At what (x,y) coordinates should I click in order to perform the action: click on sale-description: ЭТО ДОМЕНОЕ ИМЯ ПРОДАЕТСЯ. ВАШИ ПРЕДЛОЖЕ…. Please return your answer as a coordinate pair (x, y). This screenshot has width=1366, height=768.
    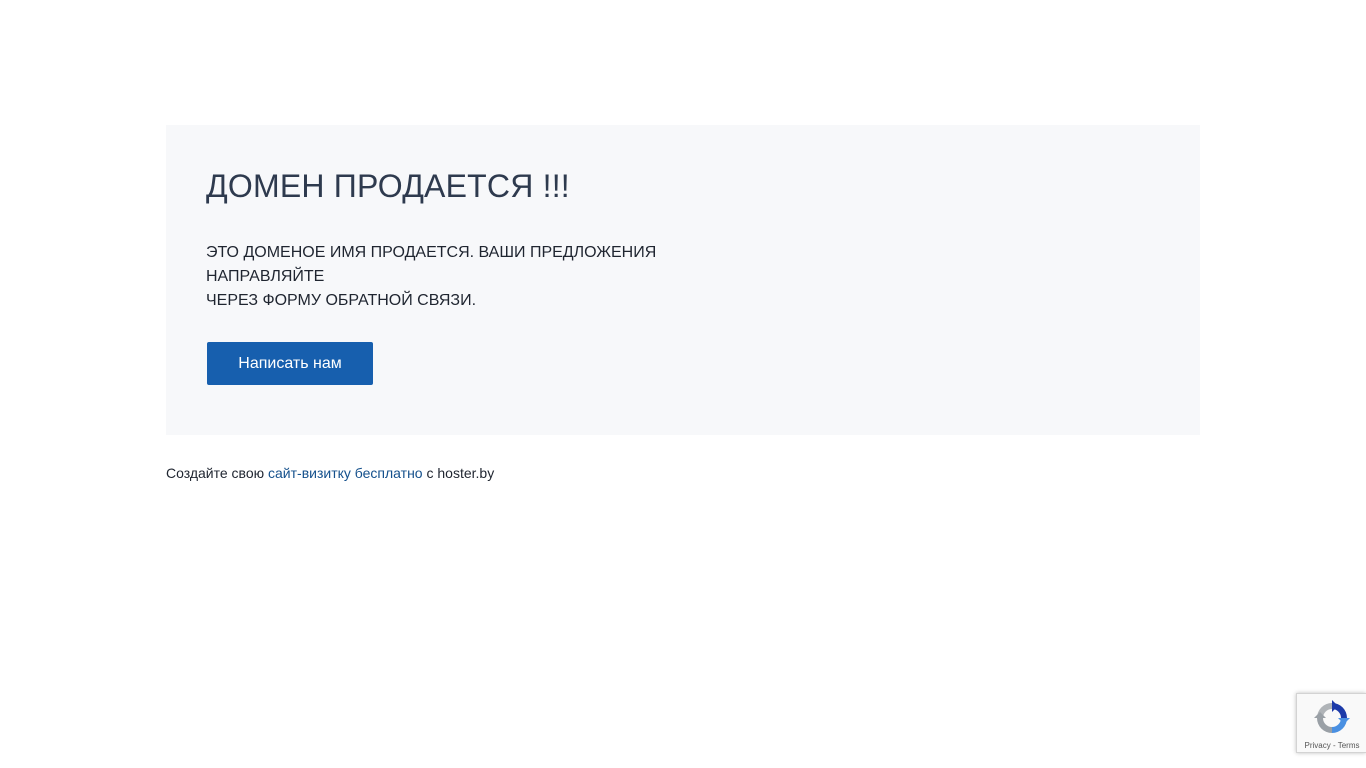
    Looking at the image, I should click on (486, 277).